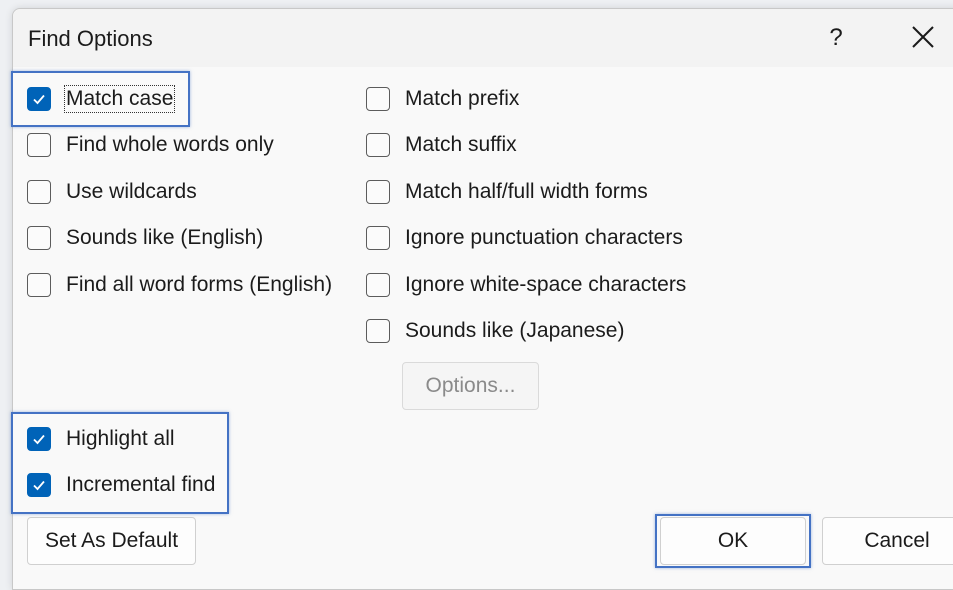 Image resolution: width=953 pixels, height=590 pixels. Describe the element at coordinates (141, 484) in the screenshot. I see `option-label: Incremental find` at that location.